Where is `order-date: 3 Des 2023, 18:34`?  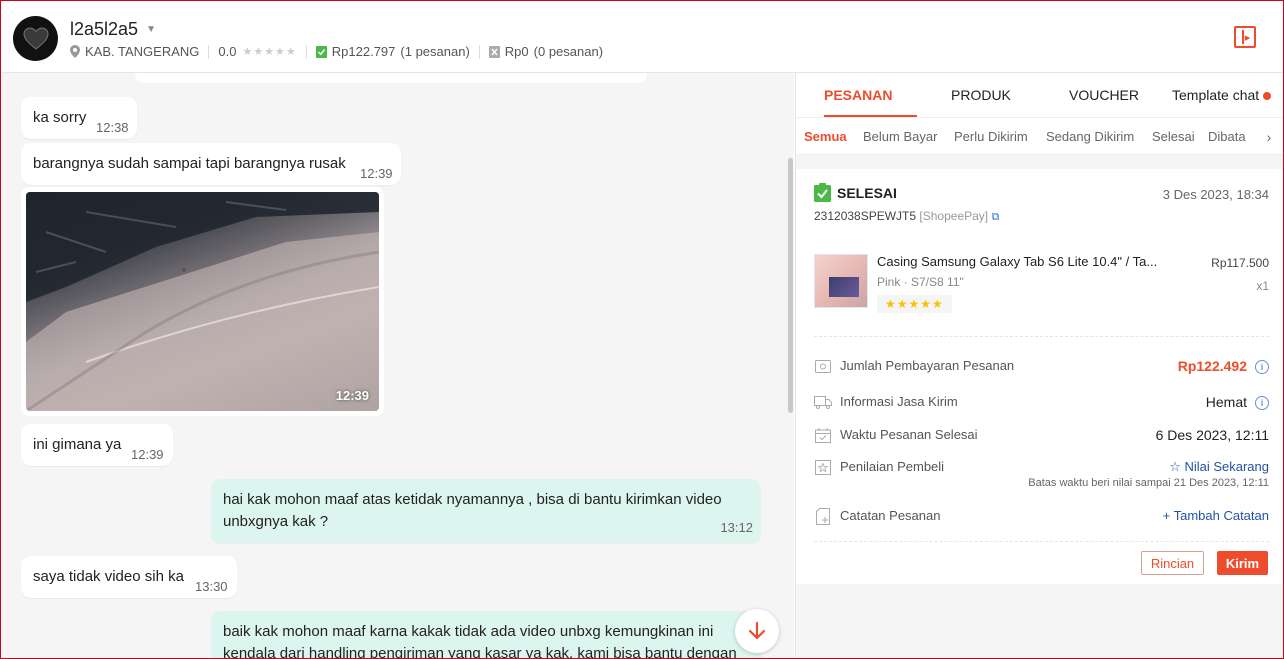
order-date: 3 Des 2023, 18:34 is located at coordinates (1215, 194).